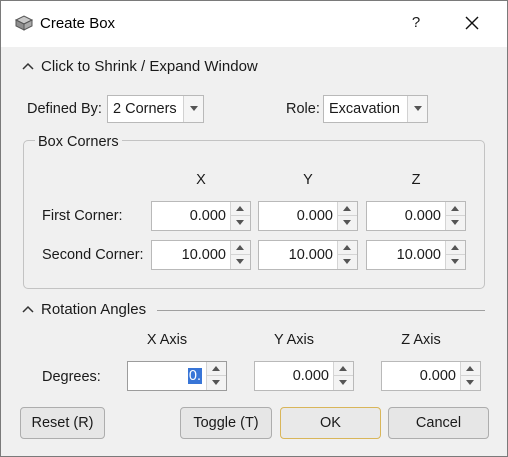 This screenshot has height=457, width=508. I want to click on second-corner-y-value: 10.000, so click(310, 255).